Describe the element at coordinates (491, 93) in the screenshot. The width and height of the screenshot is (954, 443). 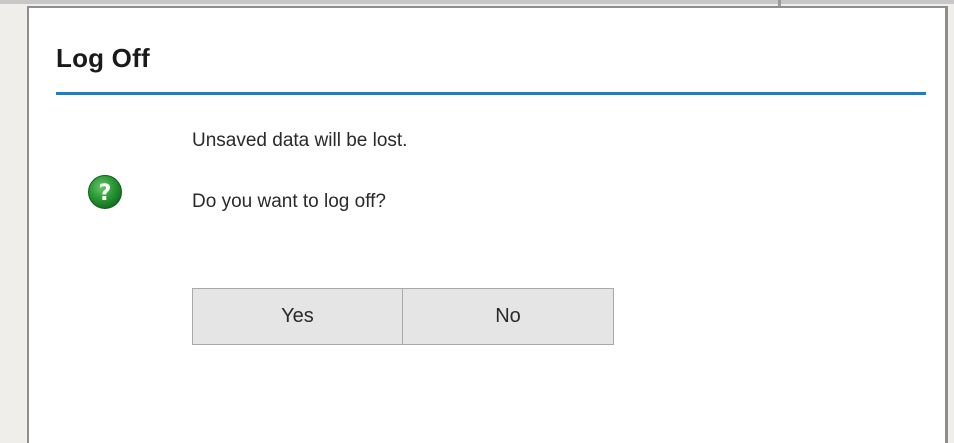
I see `title-divider` at that location.